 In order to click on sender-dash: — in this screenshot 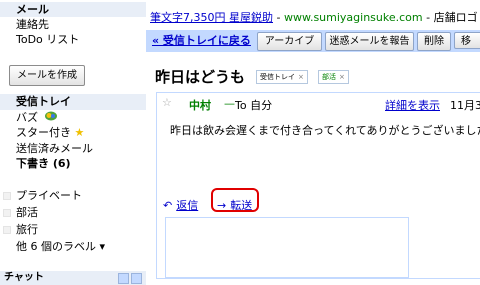, I will do `click(229, 103)`.